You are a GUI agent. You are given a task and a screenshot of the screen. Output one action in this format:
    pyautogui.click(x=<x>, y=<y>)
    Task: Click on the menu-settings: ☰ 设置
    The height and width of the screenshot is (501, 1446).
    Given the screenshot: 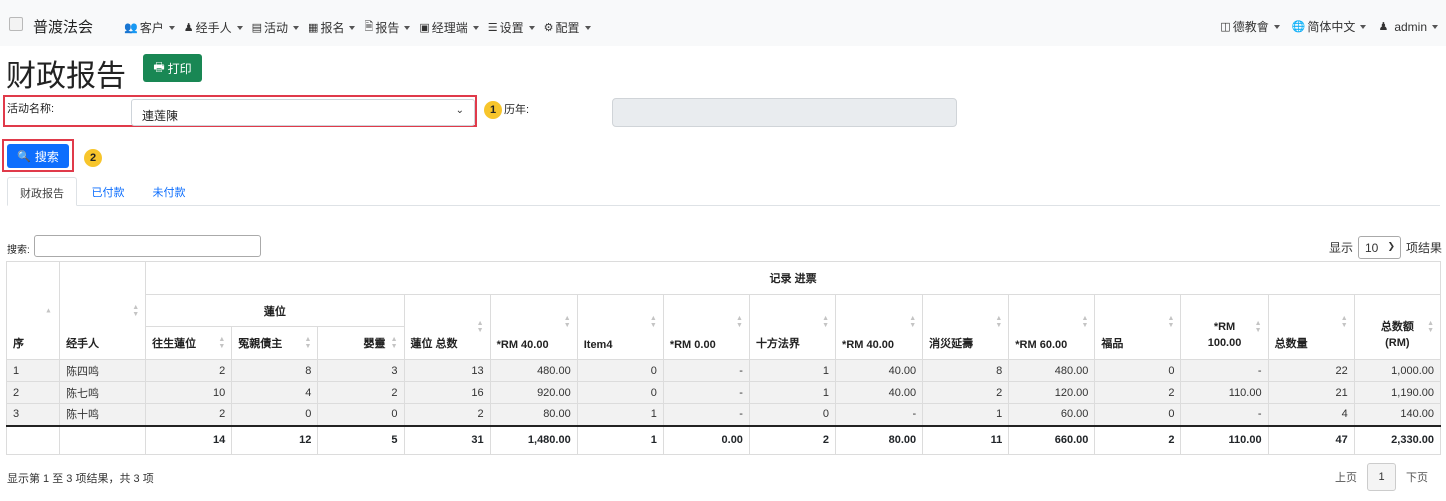 What is the action you would take?
    pyautogui.click(x=511, y=27)
    